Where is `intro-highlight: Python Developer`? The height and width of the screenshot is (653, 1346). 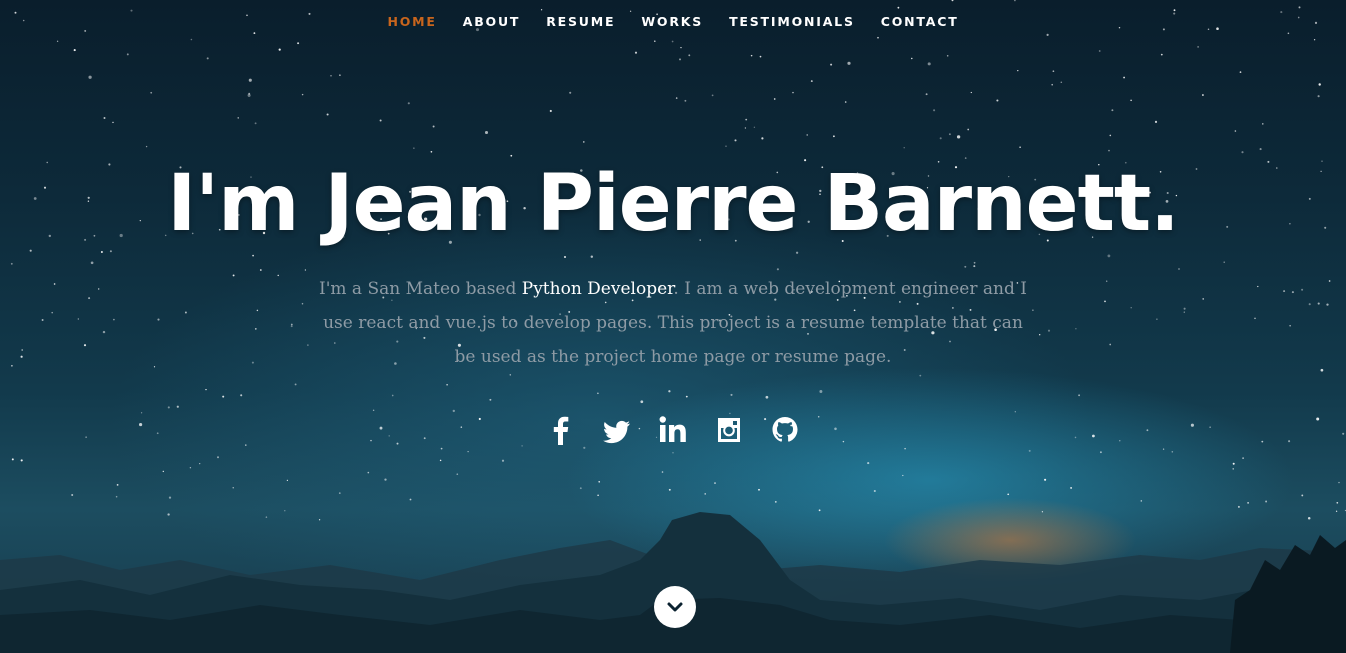 intro-highlight: Python Developer is located at coordinates (597, 289).